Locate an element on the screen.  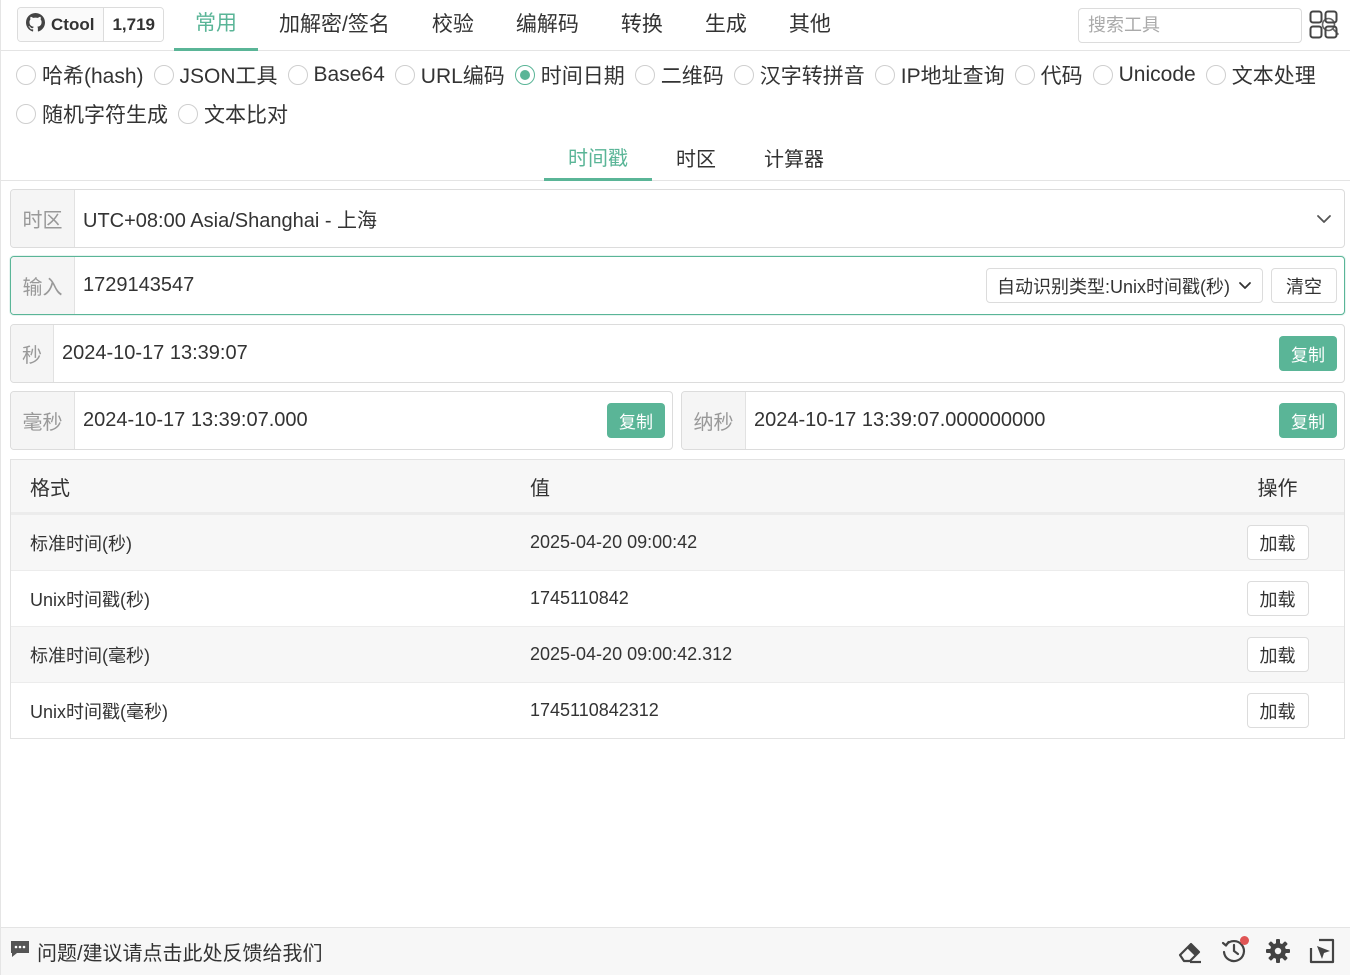
clear-button: 清空 is located at coordinates (1304, 285).